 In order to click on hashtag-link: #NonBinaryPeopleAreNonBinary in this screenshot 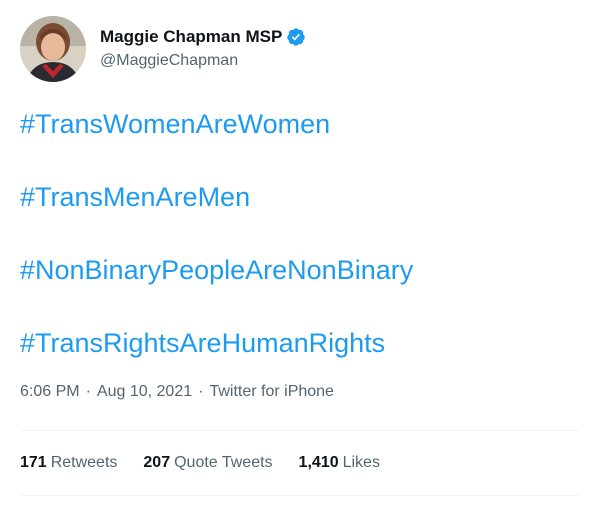, I will do `click(300, 270)`.